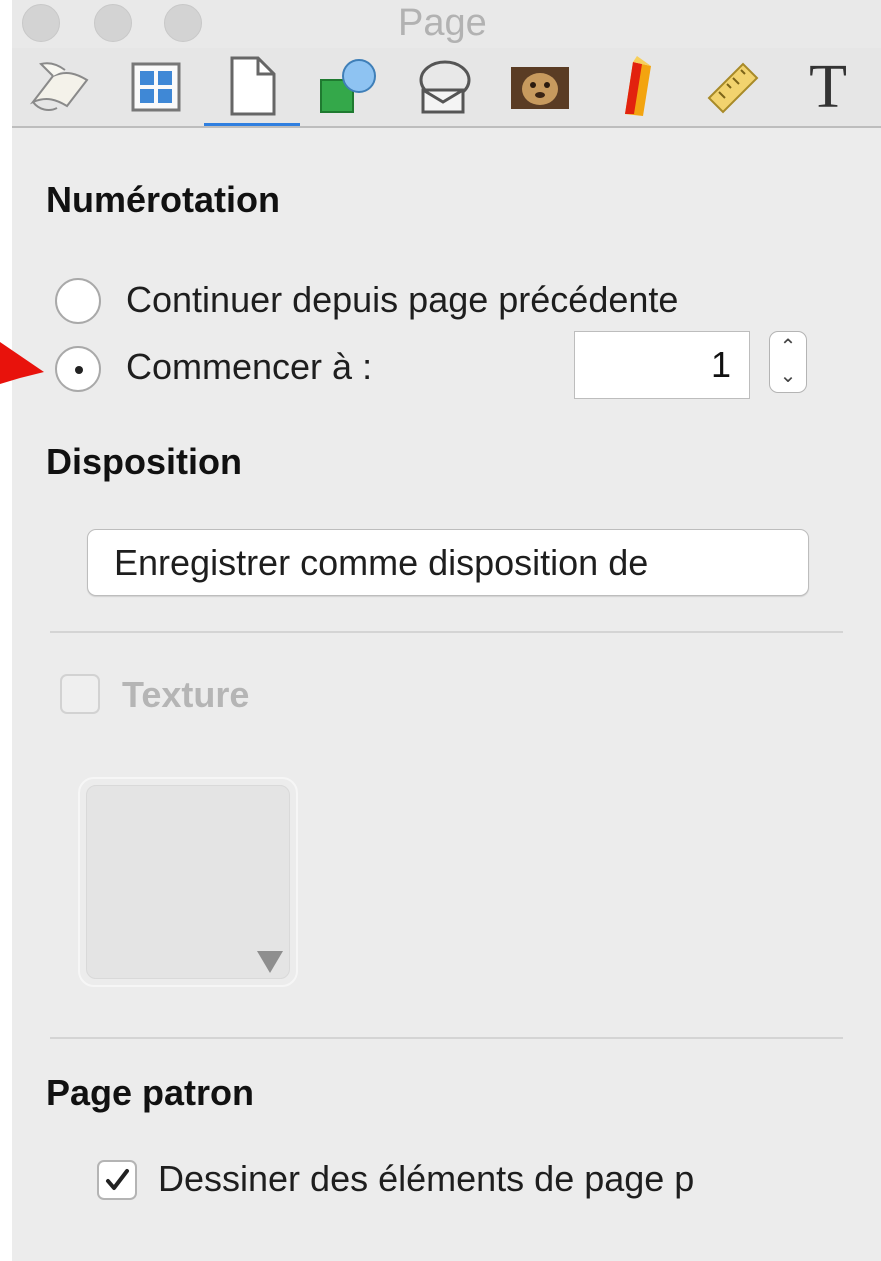  I want to click on inspector-toolbar: T, so click(446, 88).